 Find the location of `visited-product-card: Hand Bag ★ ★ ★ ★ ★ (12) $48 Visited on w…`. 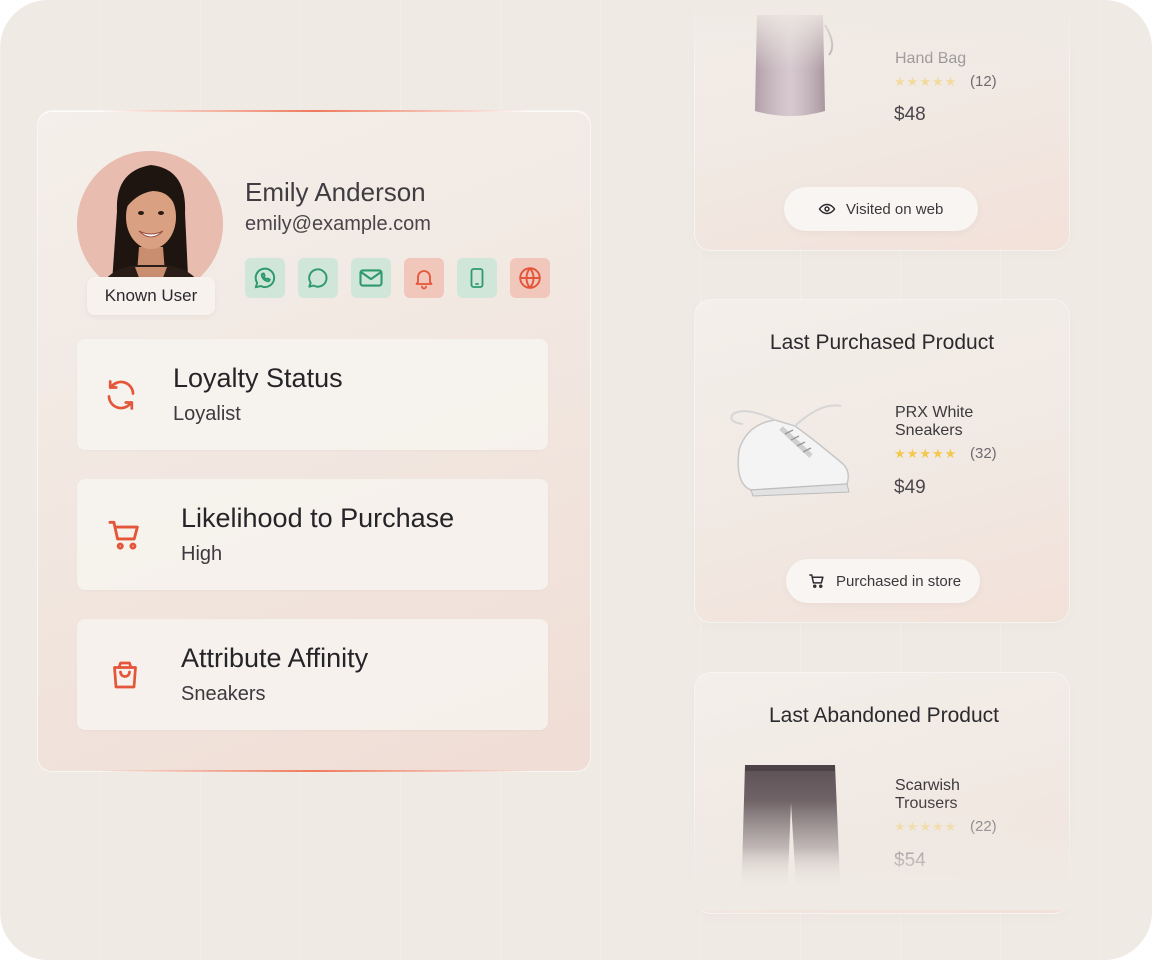

visited-product-card: Hand Bag ★ ★ ★ ★ ★ (12) $48 Visited on w… is located at coordinates (882, 125).